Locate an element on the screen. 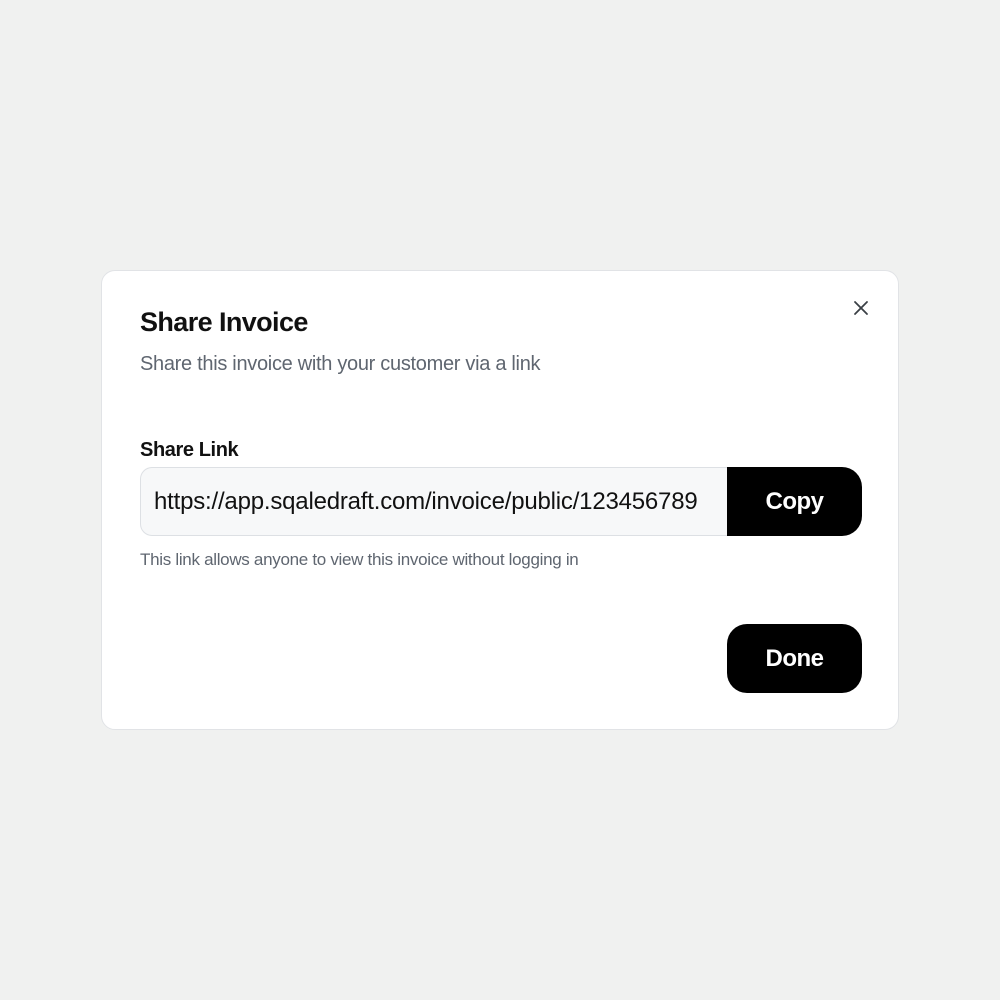 The width and height of the screenshot is (1000, 1000). close-button is located at coordinates (861, 308).